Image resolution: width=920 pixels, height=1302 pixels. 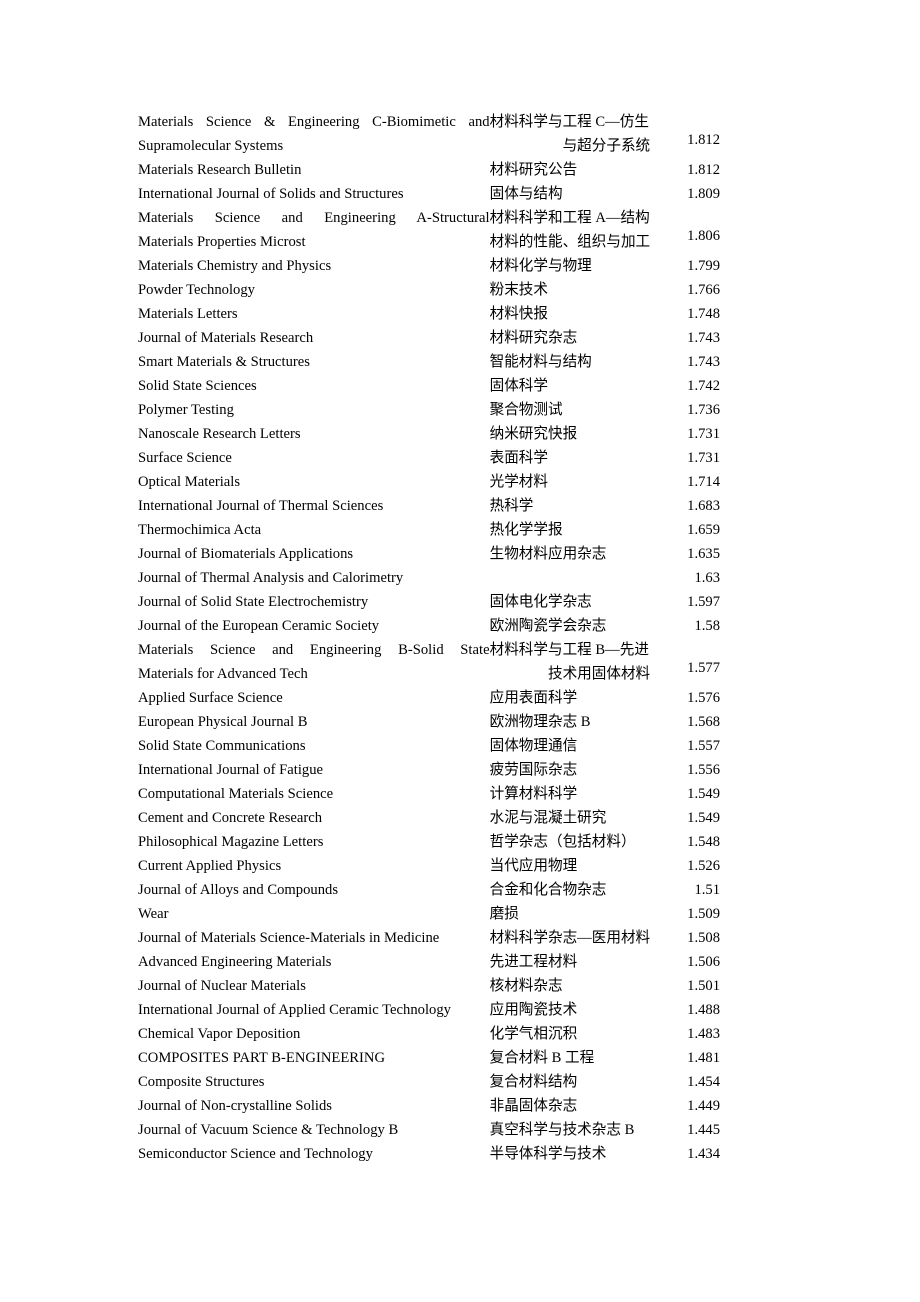 What do you see at coordinates (314, 1154) in the screenshot?
I see `journal-name-english: Semiconductor Science and Technology` at bounding box center [314, 1154].